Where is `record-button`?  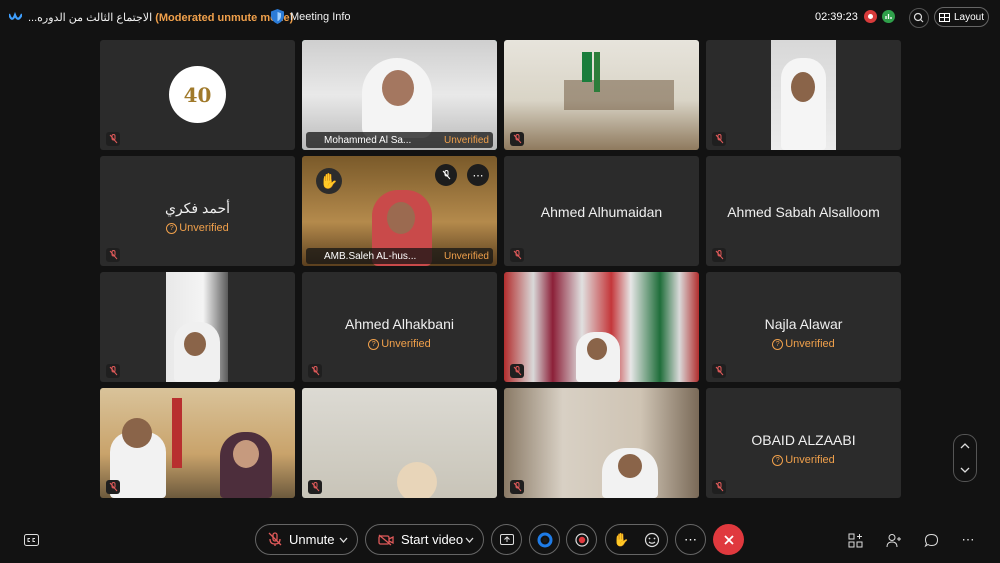 record-button is located at coordinates (581, 539).